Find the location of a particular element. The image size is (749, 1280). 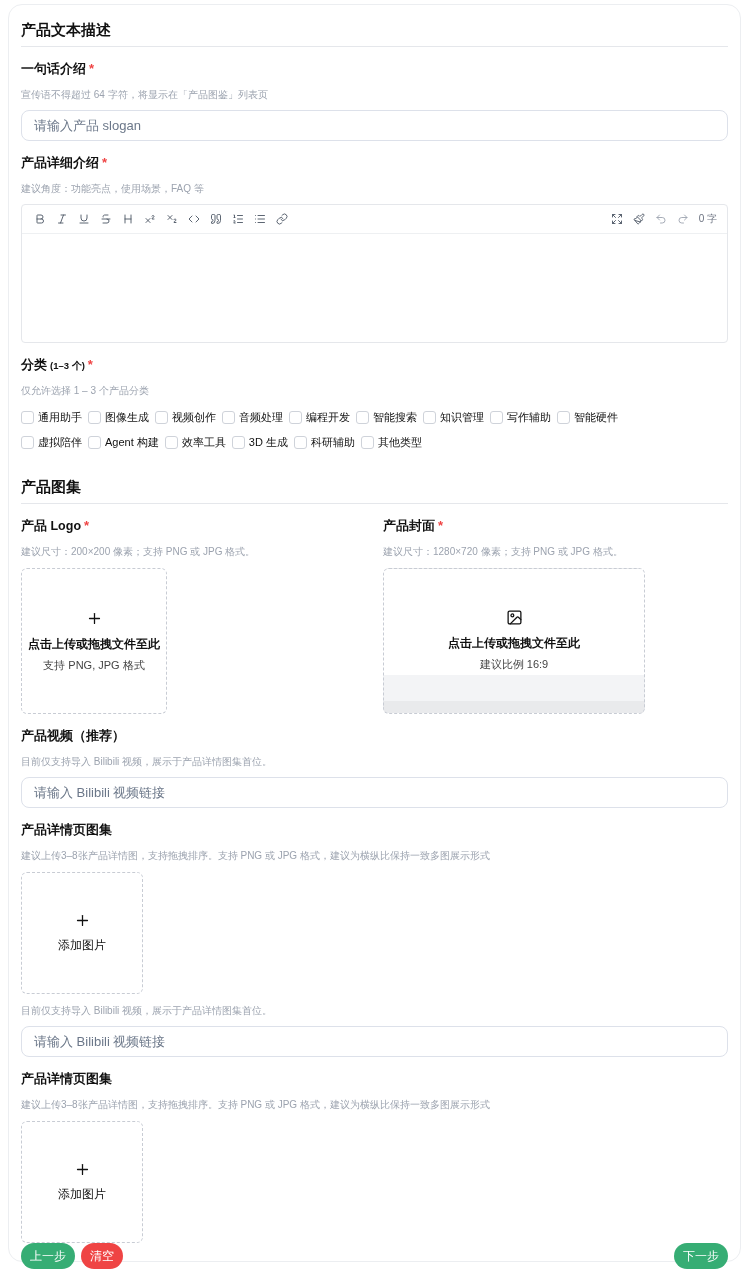

field-label: 分类 is located at coordinates (34, 365).